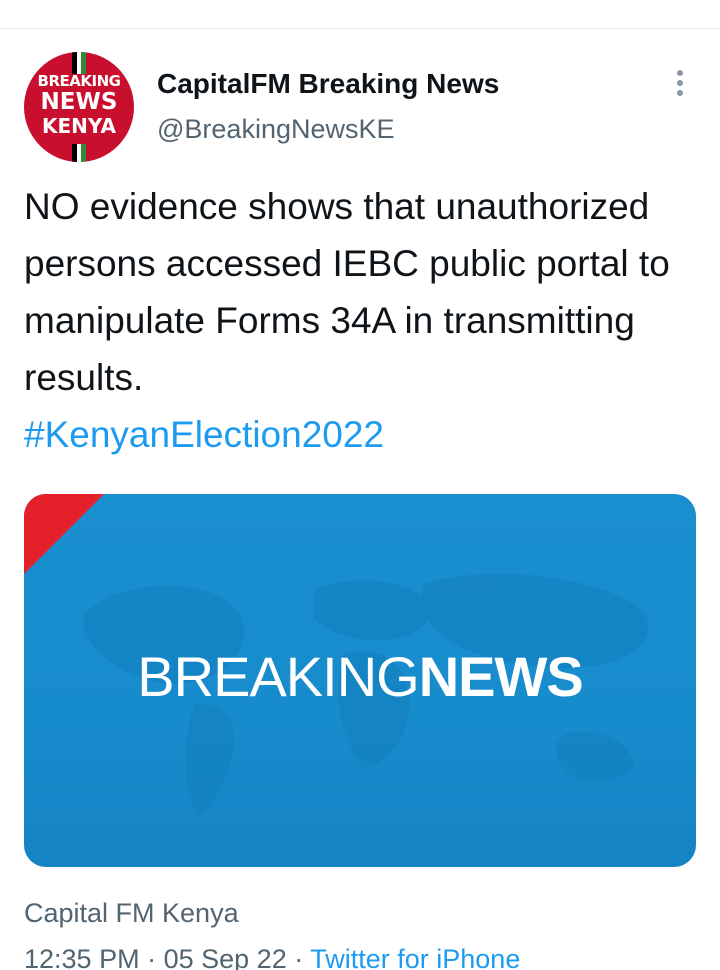  Describe the element at coordinates (415, 957) in the screenshot. I see `client-link: Twitter for iPhone` at that location.